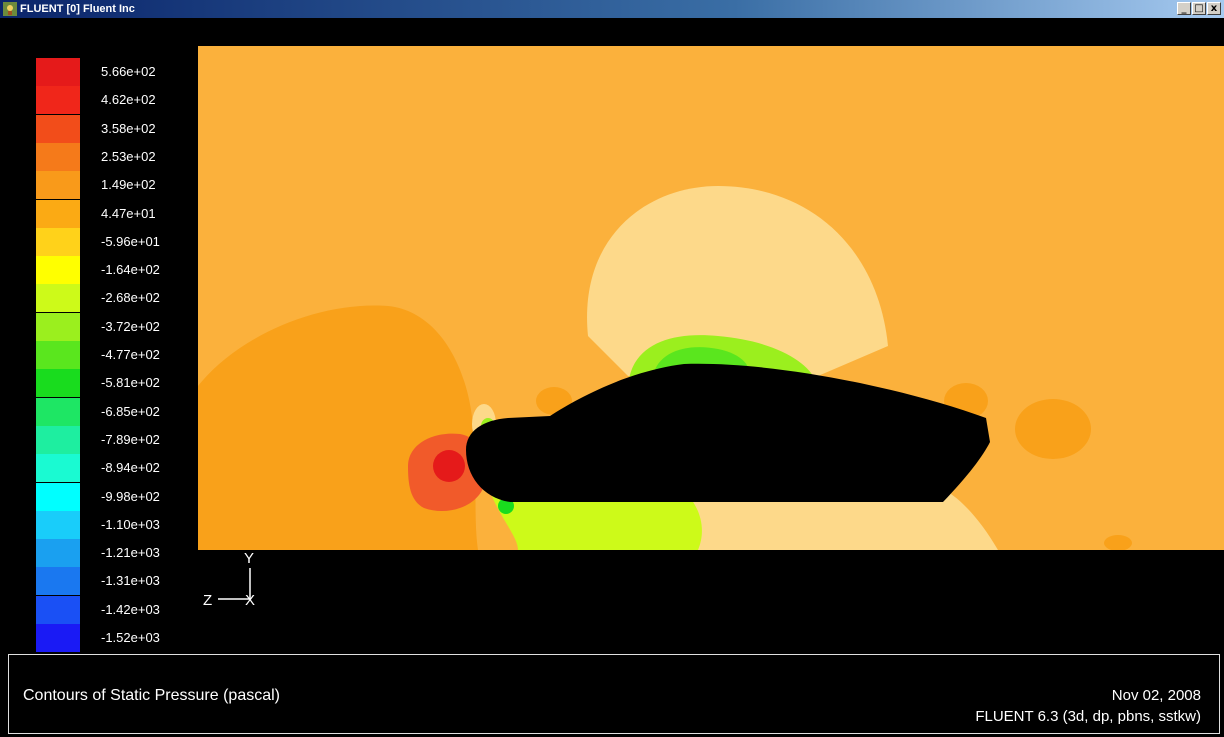  Describe the element at coordinates (130, 326) in the screenshot. I see `legend-value: -3.72e+02` at that location.